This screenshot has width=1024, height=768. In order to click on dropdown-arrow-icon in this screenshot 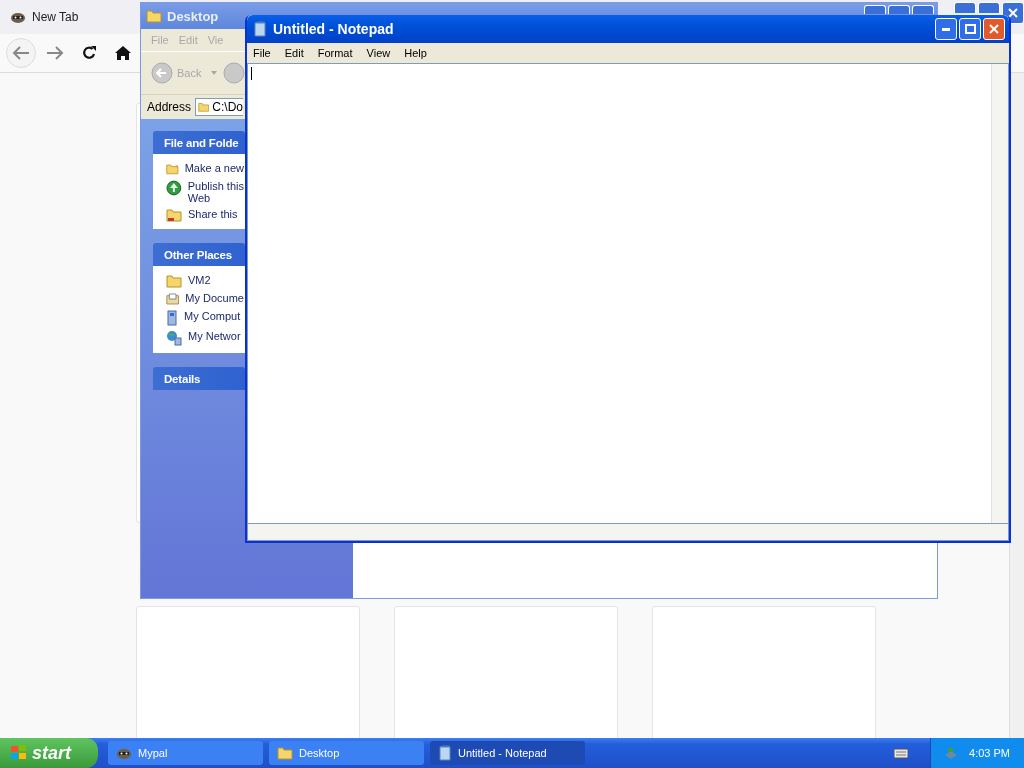, I will do `click(214, 73)`.